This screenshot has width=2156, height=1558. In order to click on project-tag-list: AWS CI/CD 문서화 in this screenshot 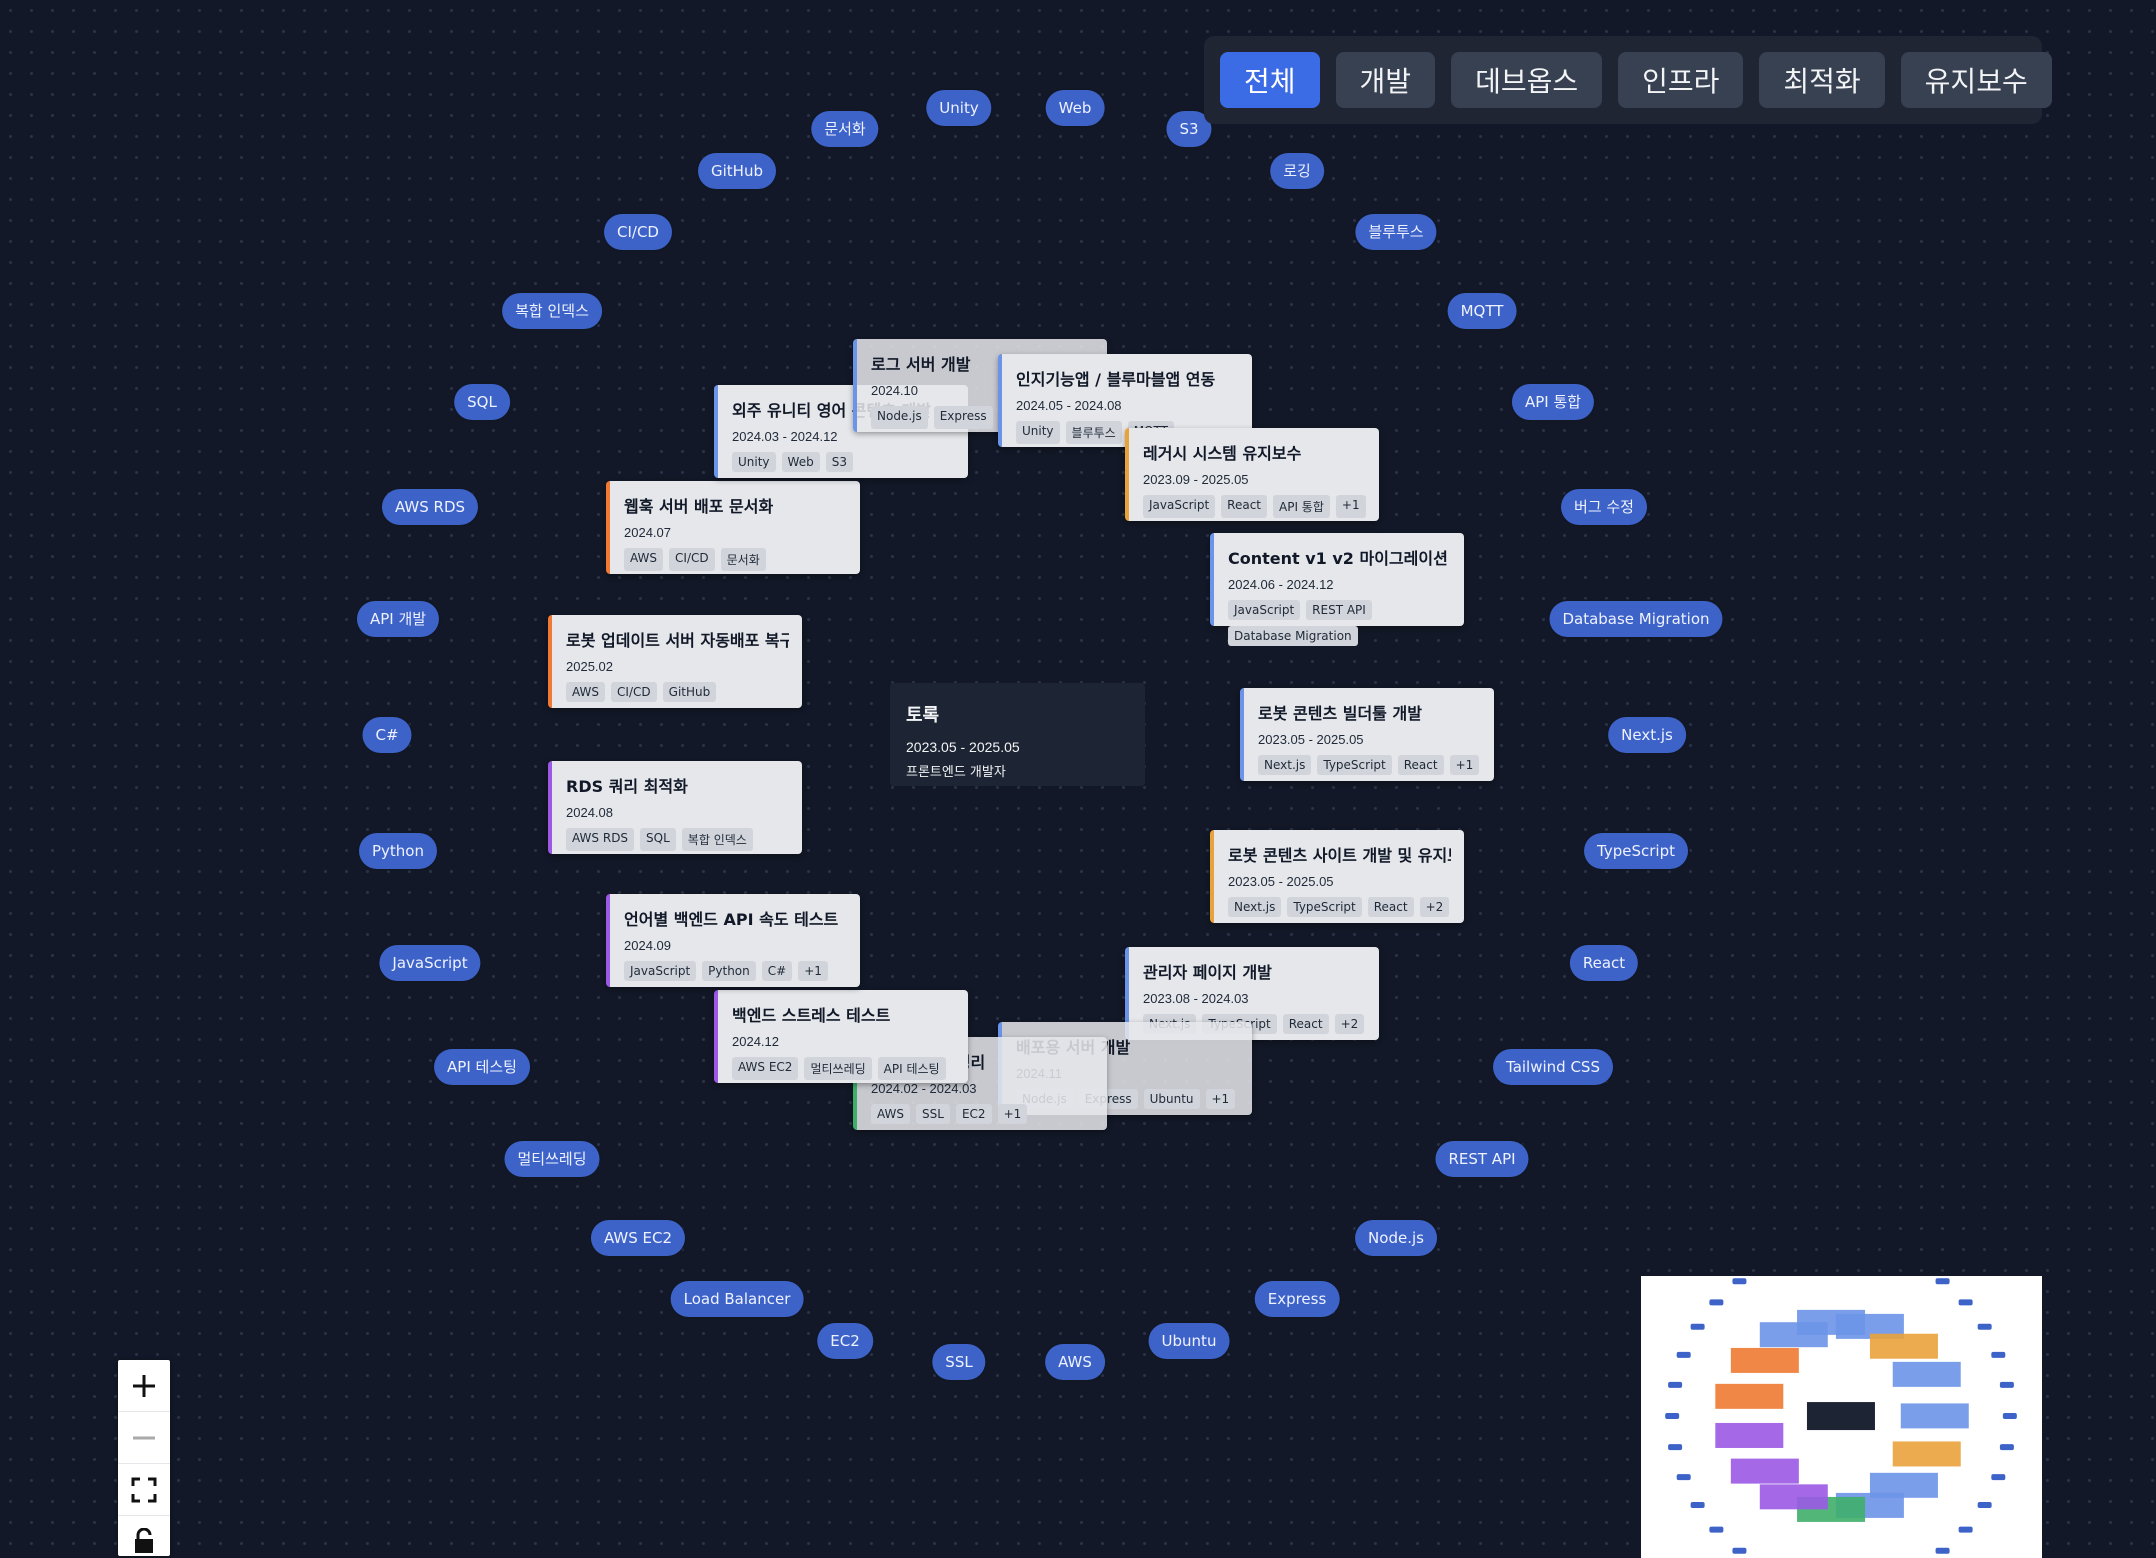, I will do `click(735, 559)`.